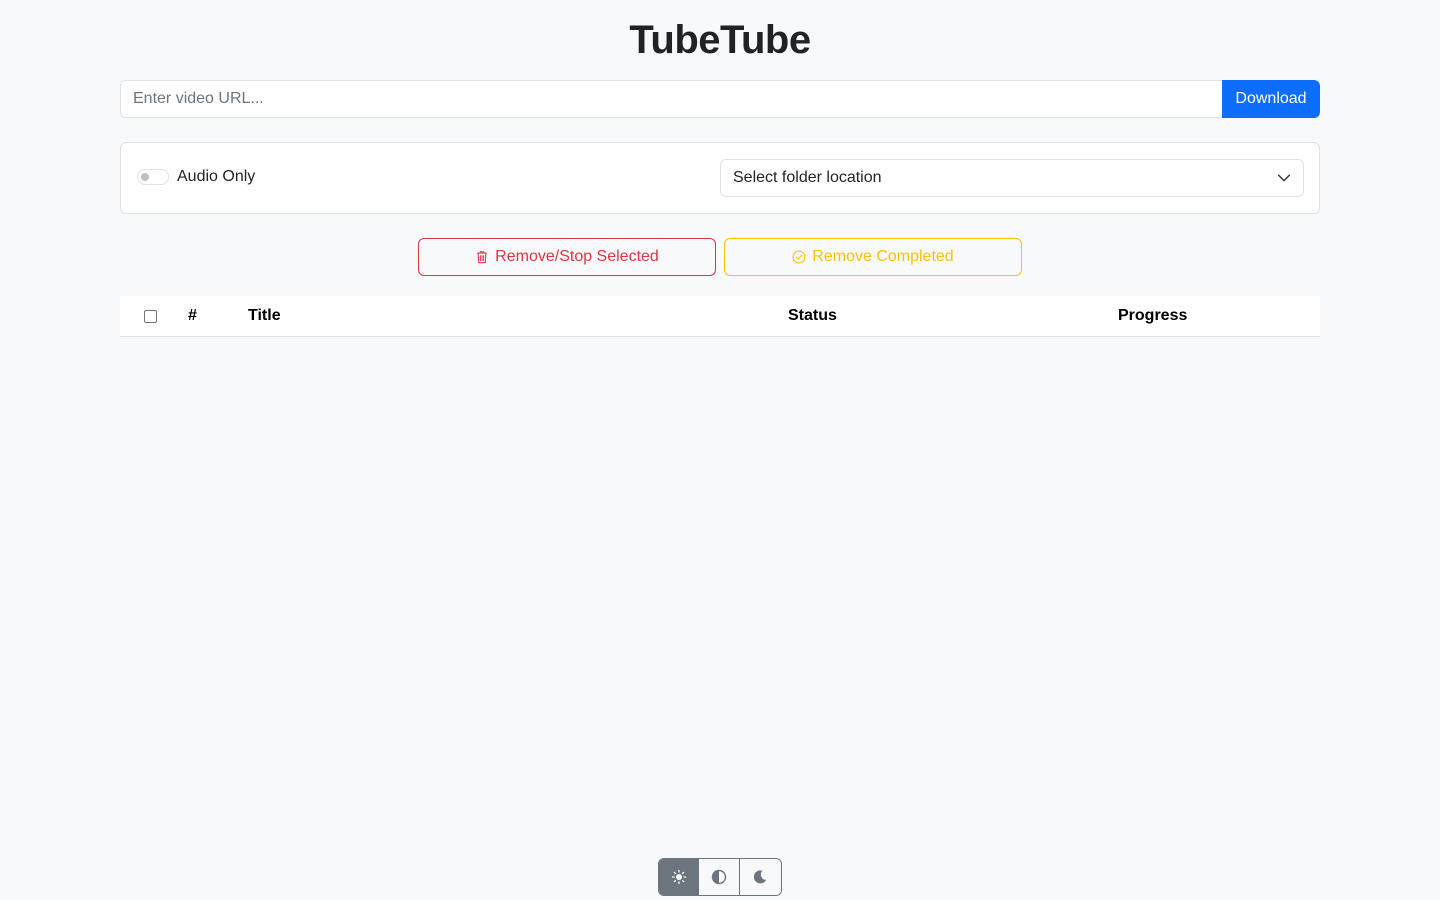  Describe the element at coordinates (812, 315) in the screenshot. I see `column-header-status: Status` at that location.